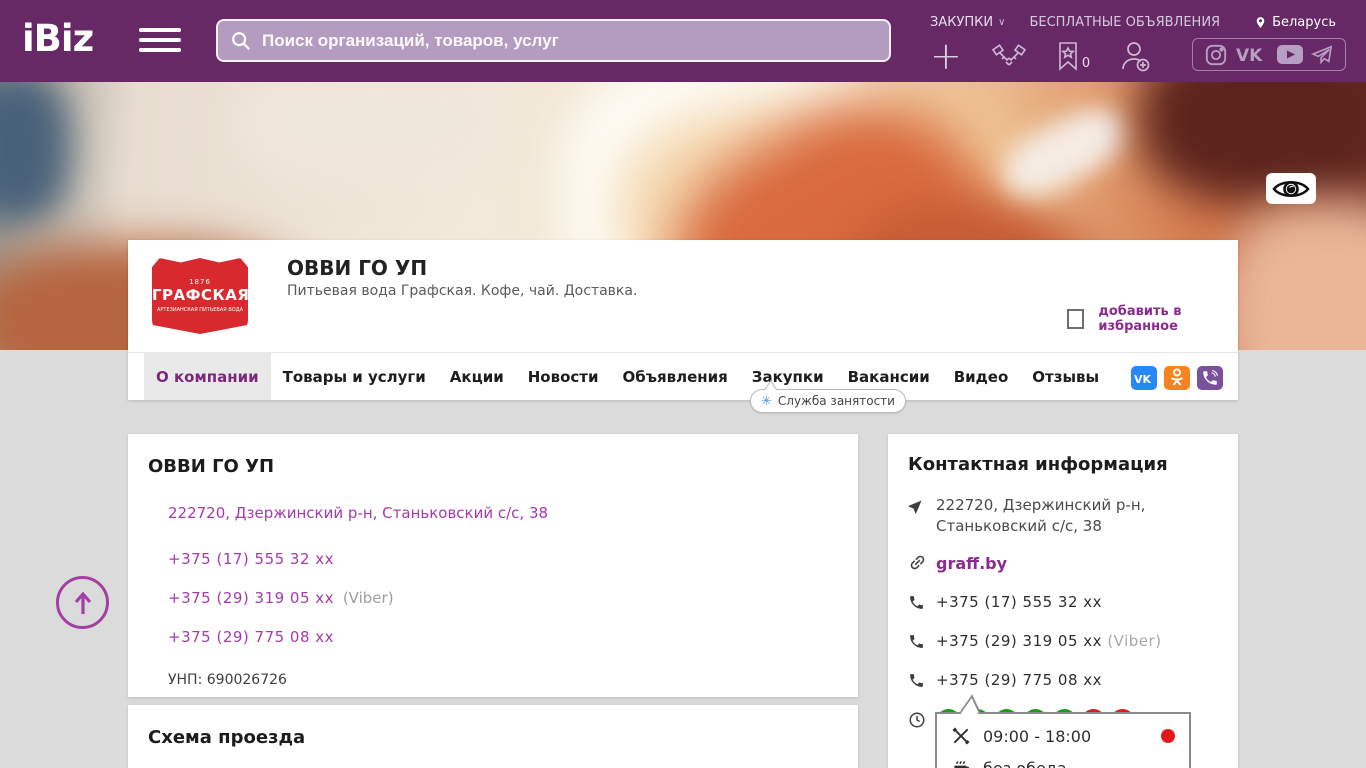 Image resolution: width=1366 pixels, height=768 pixels. Describe the element at coordinates (1290, 54) in the screenshot. I see `youtube-icon` at that location.